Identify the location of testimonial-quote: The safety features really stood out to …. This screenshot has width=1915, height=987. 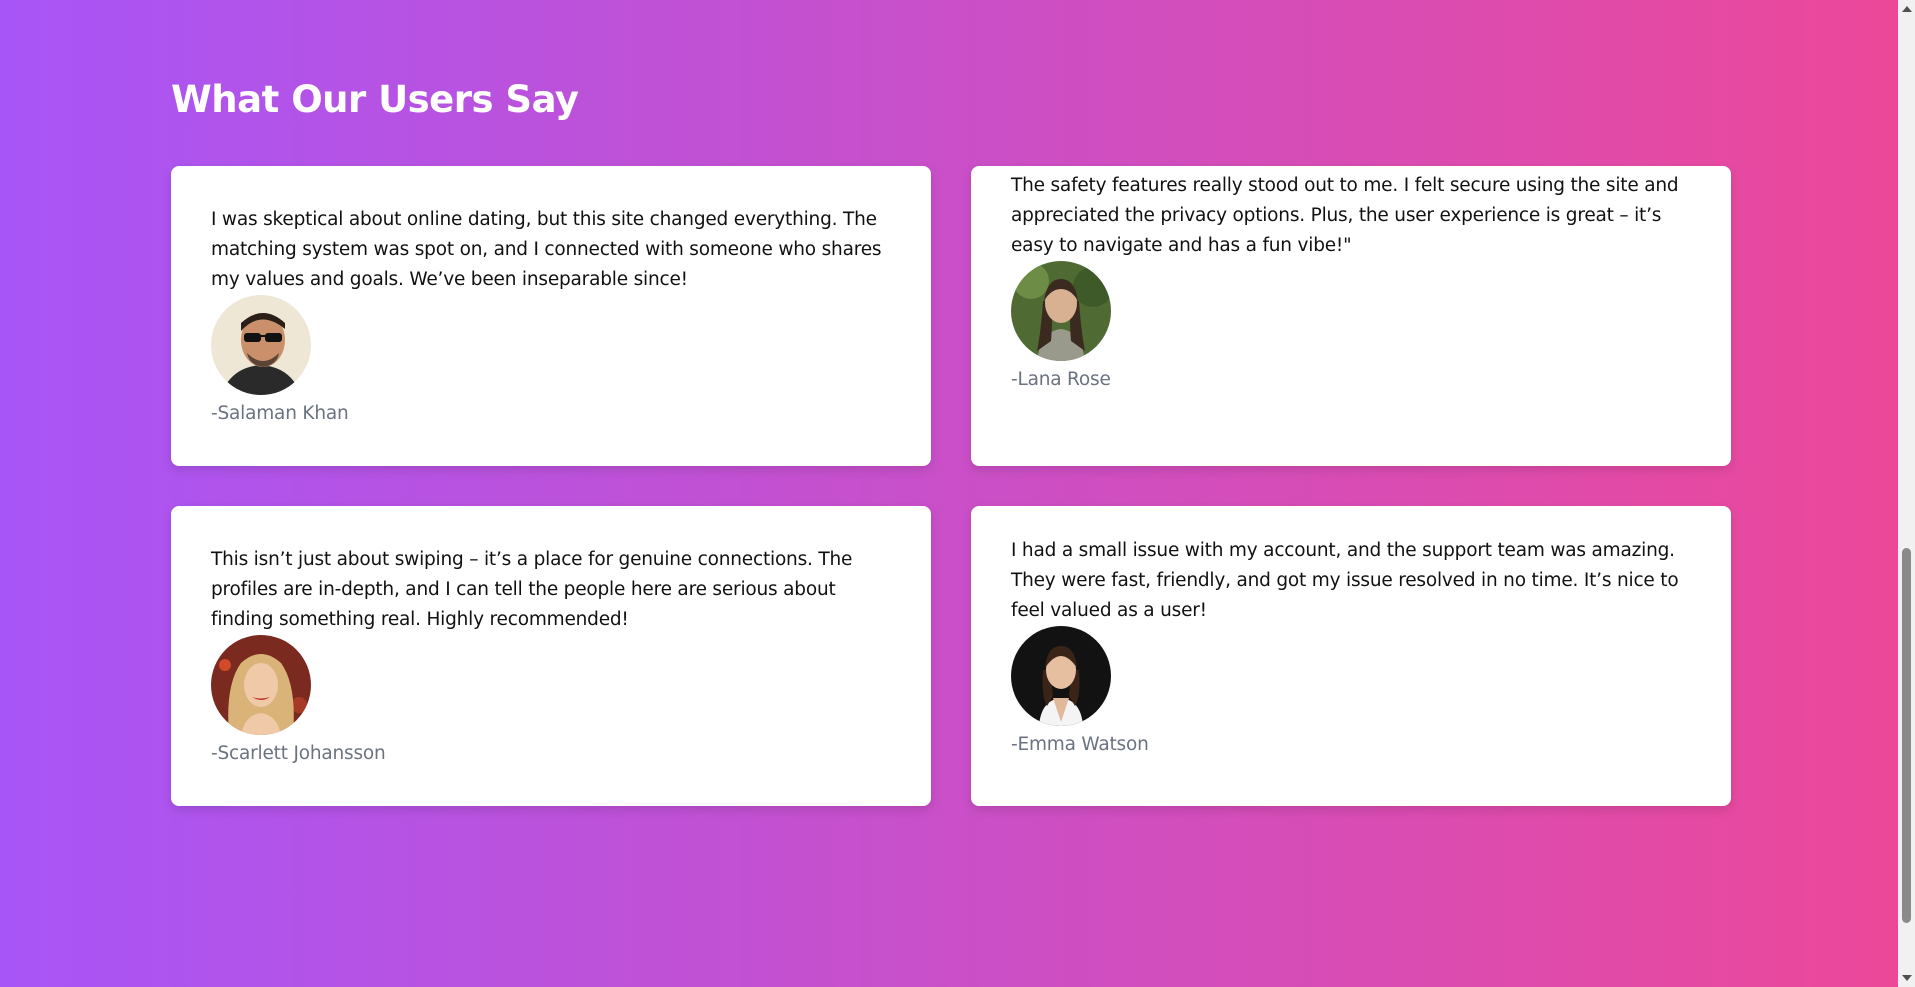
(1345, 215).